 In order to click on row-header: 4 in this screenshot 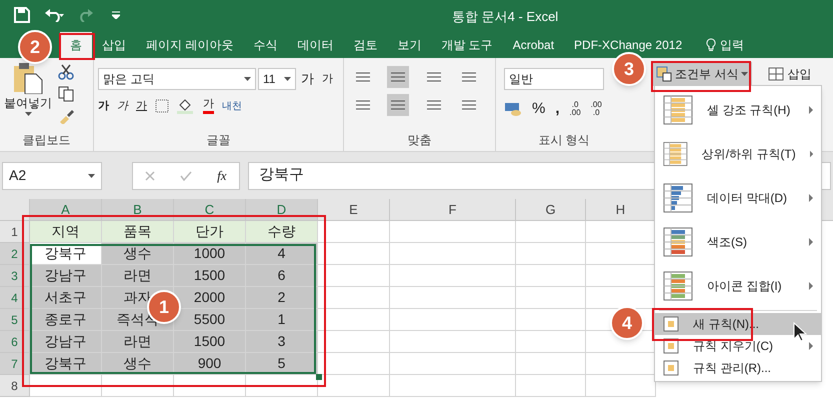, I will do `click(15, 298)`.